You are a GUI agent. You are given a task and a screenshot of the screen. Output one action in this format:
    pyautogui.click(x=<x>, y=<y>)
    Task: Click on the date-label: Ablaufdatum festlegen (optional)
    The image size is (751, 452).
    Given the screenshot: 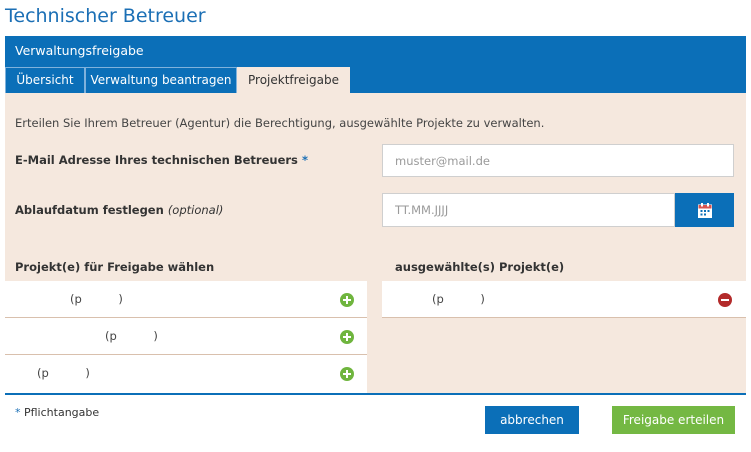 What is the action you would take?
    pyautogui.click(x=119, y=210)
    